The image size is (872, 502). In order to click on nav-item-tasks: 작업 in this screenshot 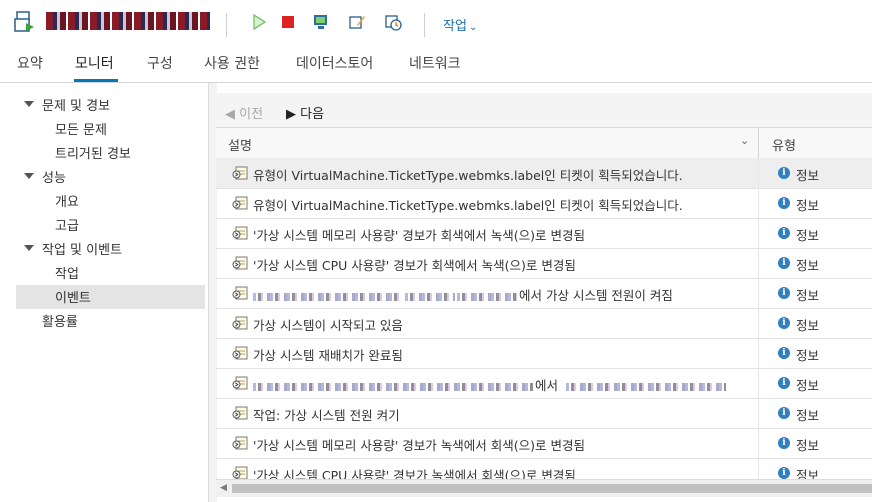, I will do `click(67, 272)`.